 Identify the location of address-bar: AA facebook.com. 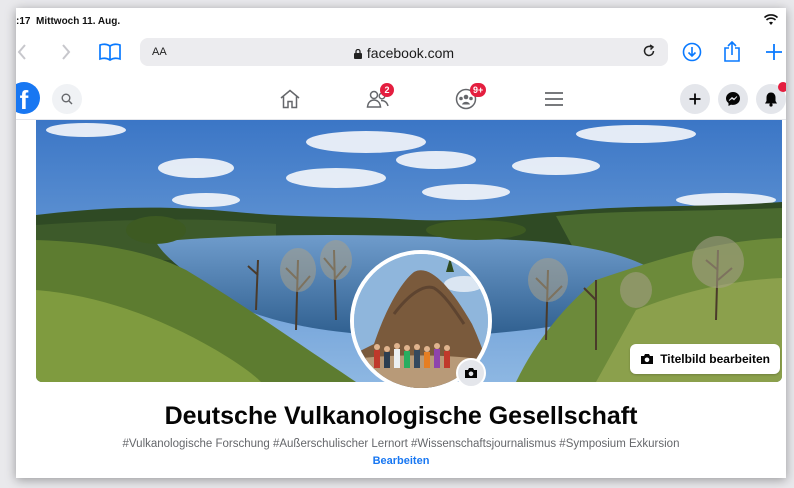
(404, 52).